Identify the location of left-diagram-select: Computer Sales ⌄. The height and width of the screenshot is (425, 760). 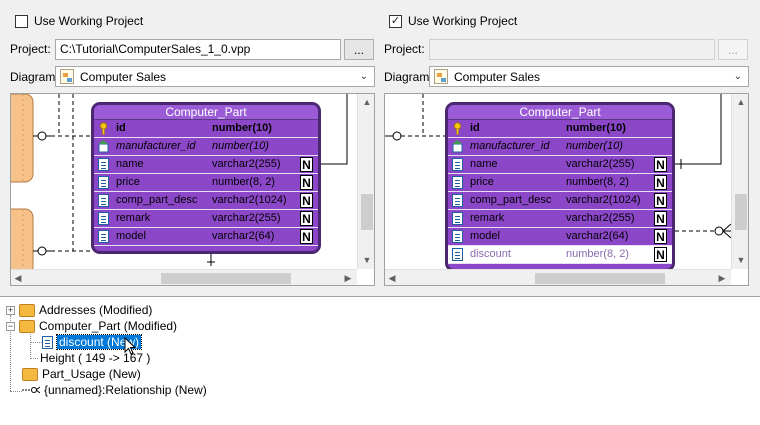
(215, 76).